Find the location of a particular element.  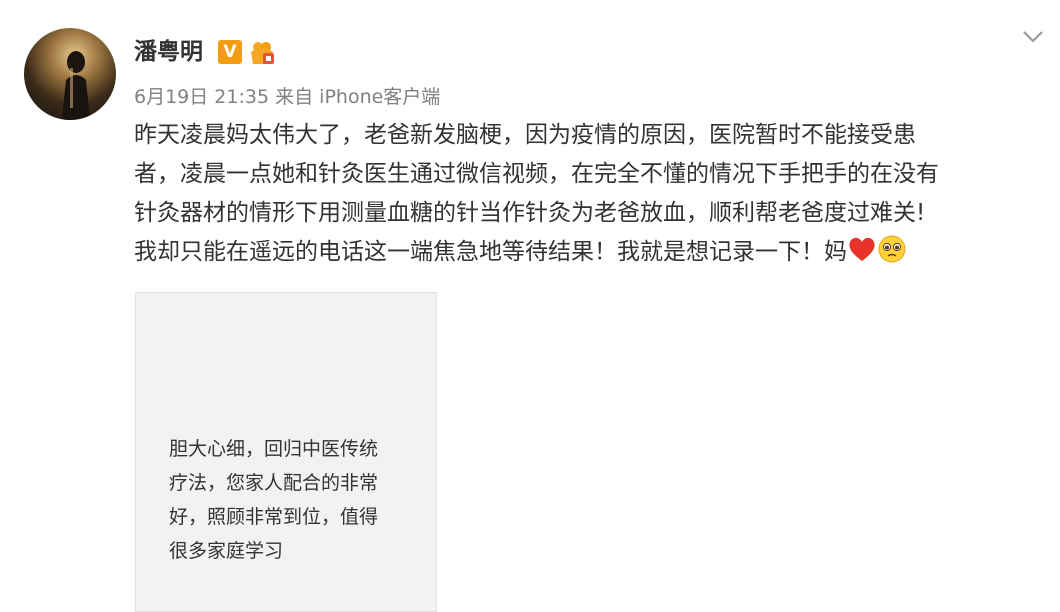

card-text-line: 好，照顾非常到位，值得 is located at coordinates (274, 517).